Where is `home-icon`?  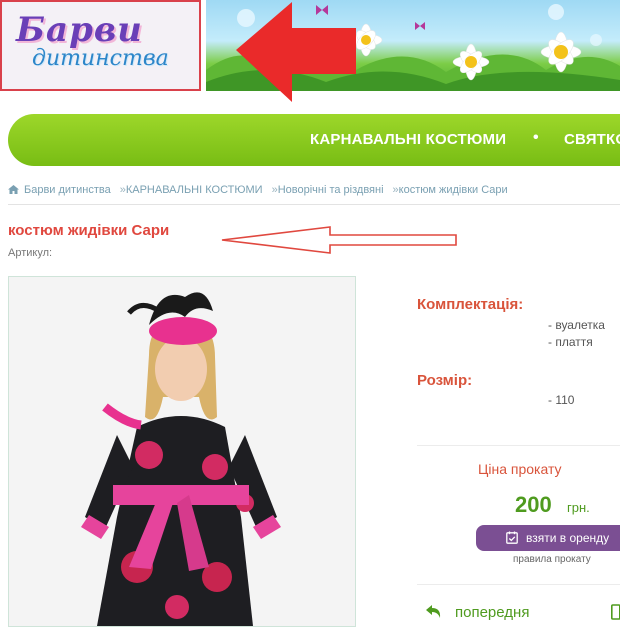
home-icon is located at coordinates (13, 189).